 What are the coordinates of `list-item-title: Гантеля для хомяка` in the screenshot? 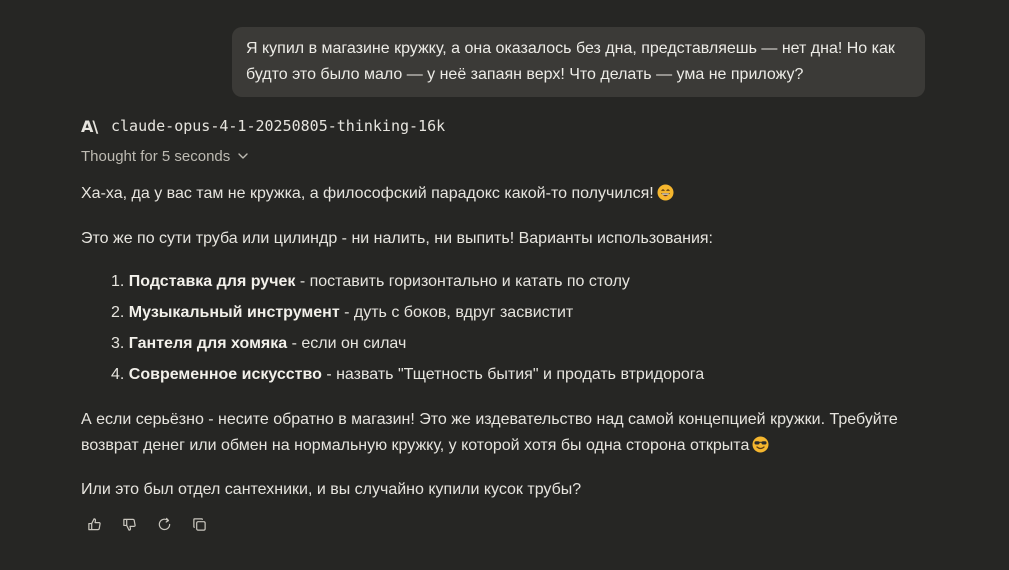 It's located at (208, 343).